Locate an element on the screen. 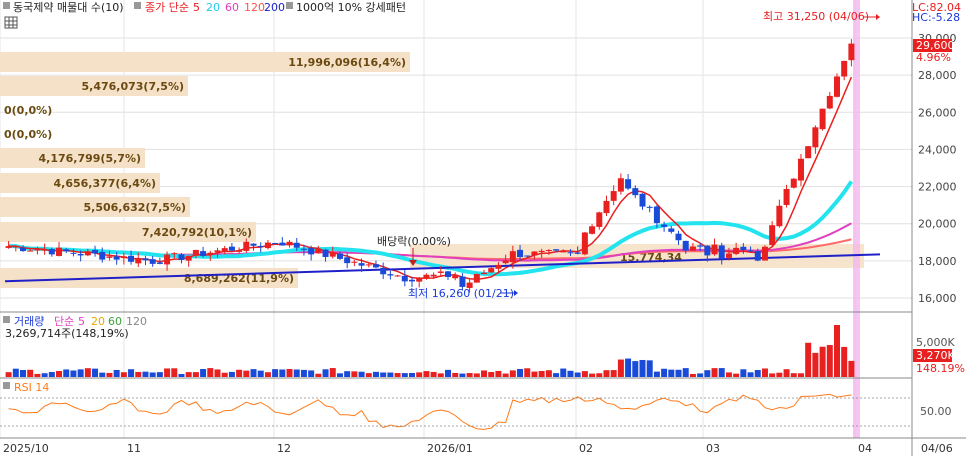 The height and width of the screenshot is (456, 966). pattern-label: 1000억 10% 강세패턴 is located at coordinates (351, 7).